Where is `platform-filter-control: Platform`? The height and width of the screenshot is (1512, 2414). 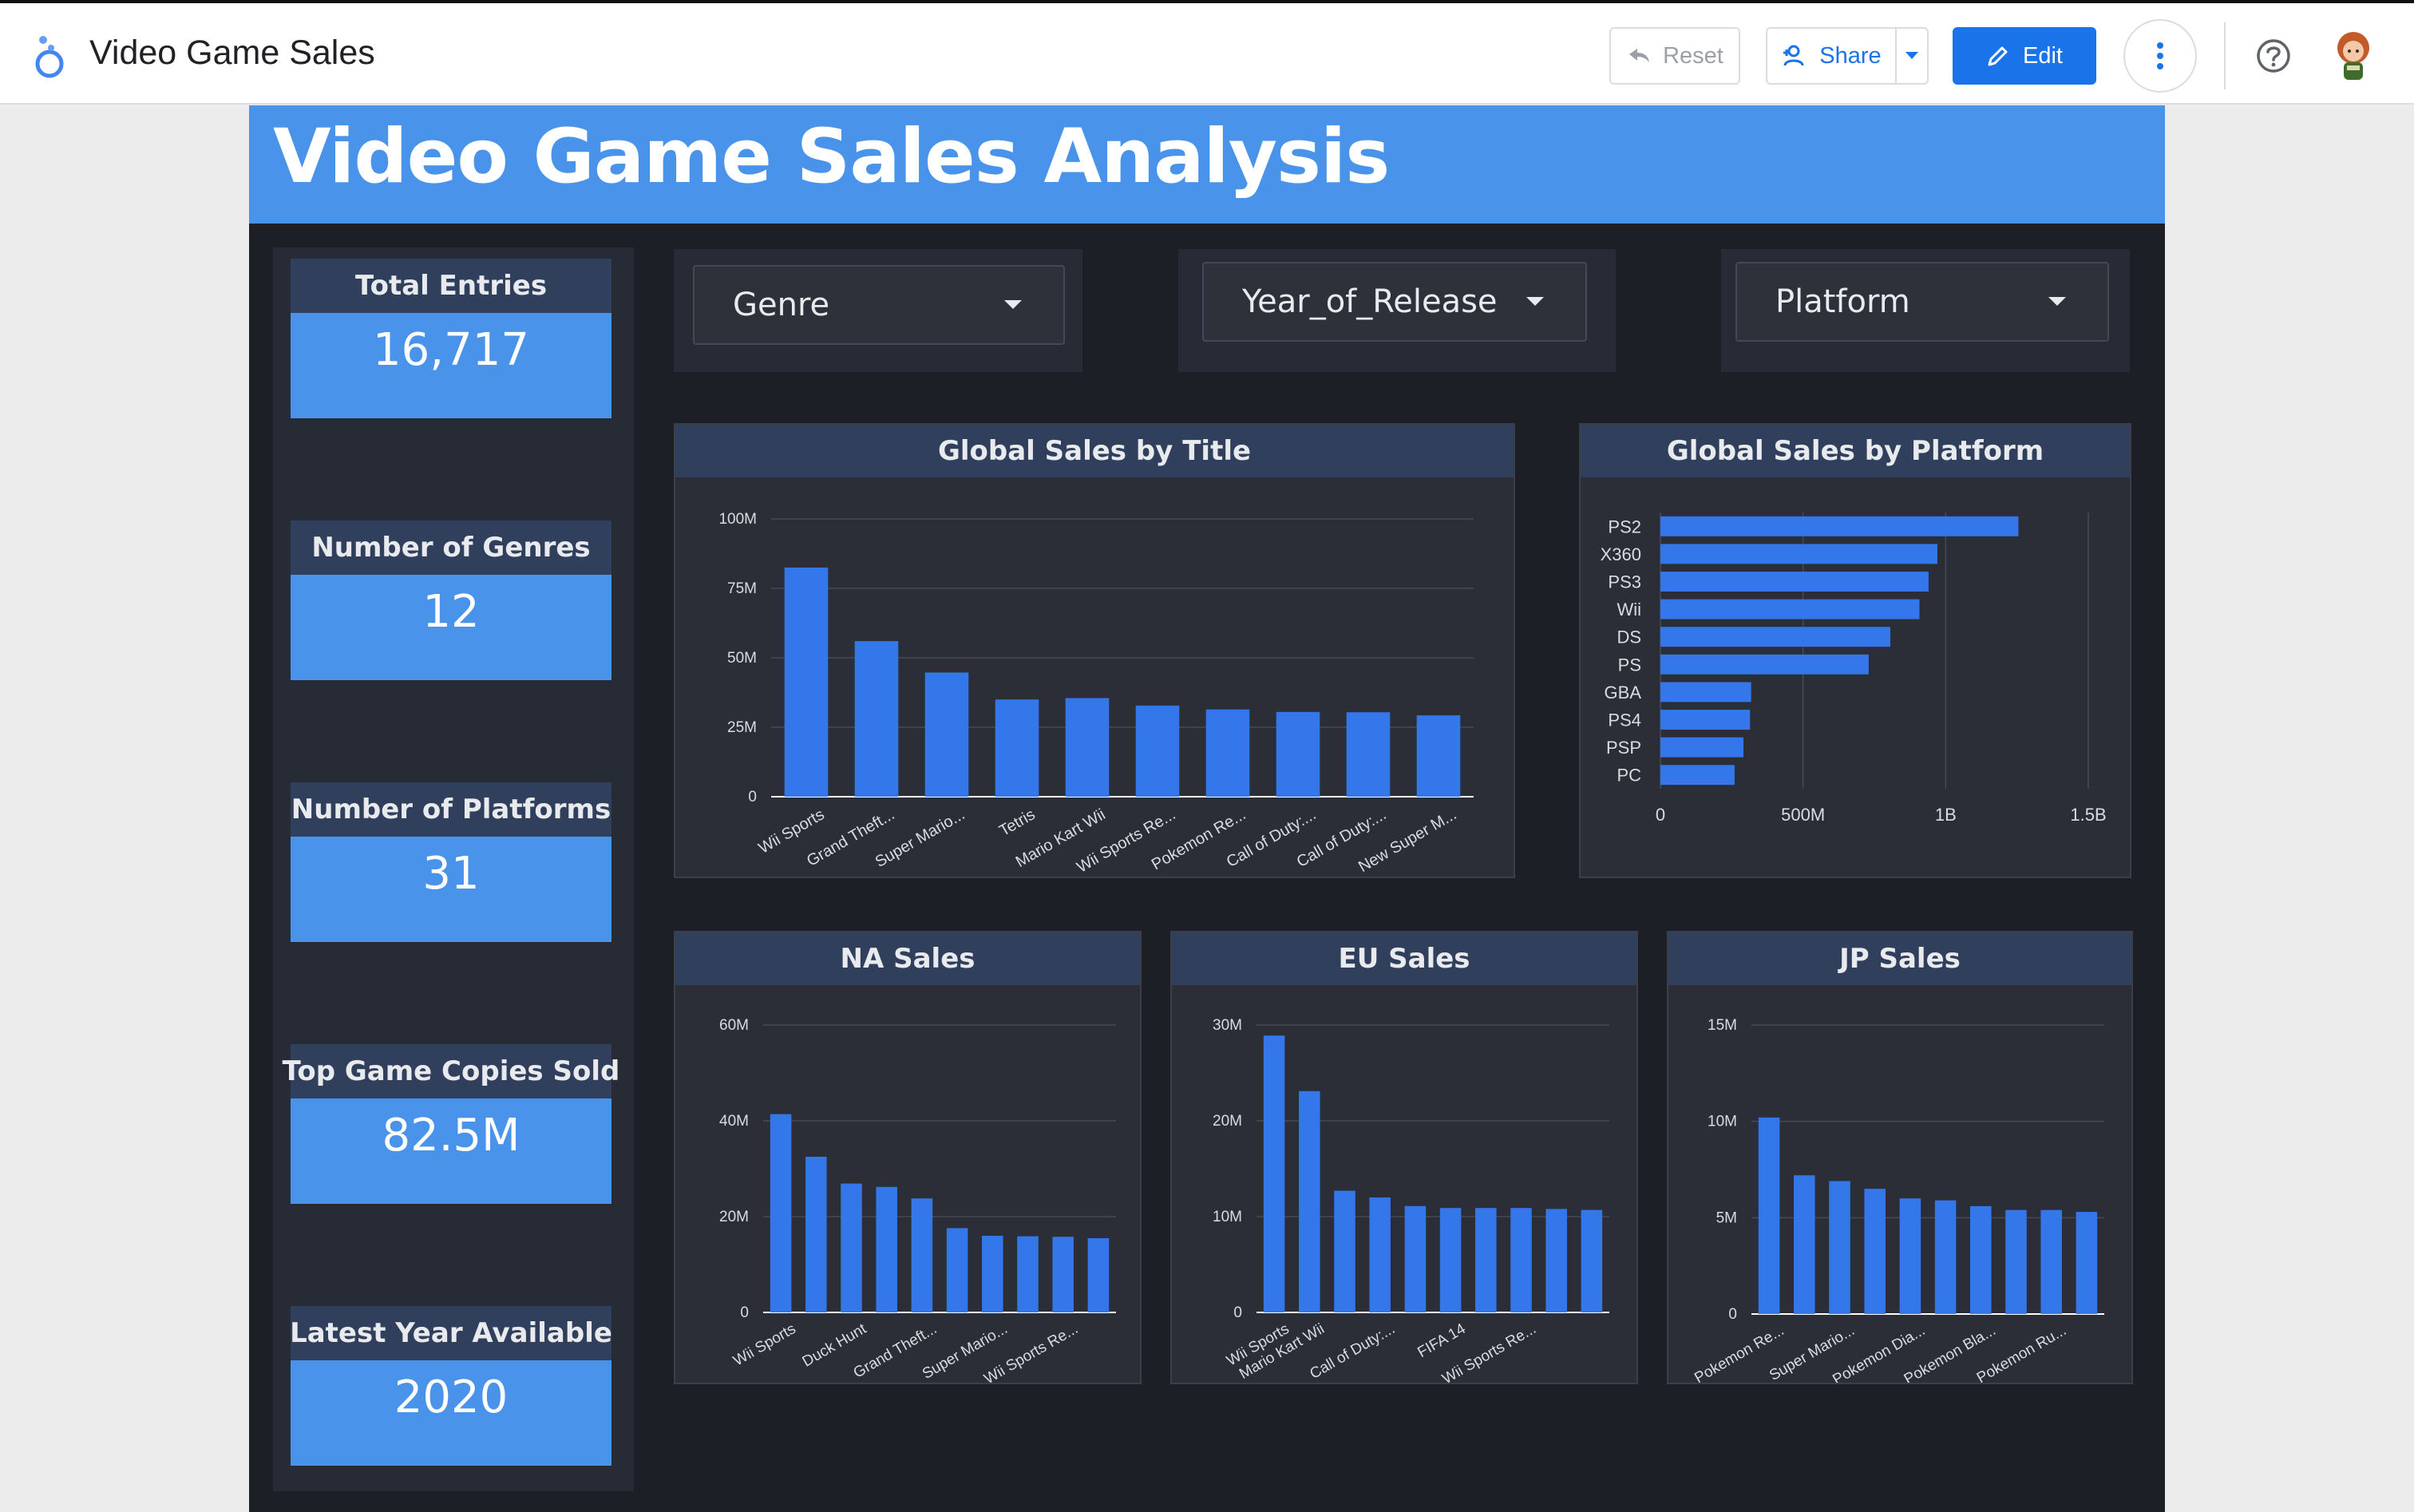 platform-filter-control: Platform is located at coordinates (1925, 310).